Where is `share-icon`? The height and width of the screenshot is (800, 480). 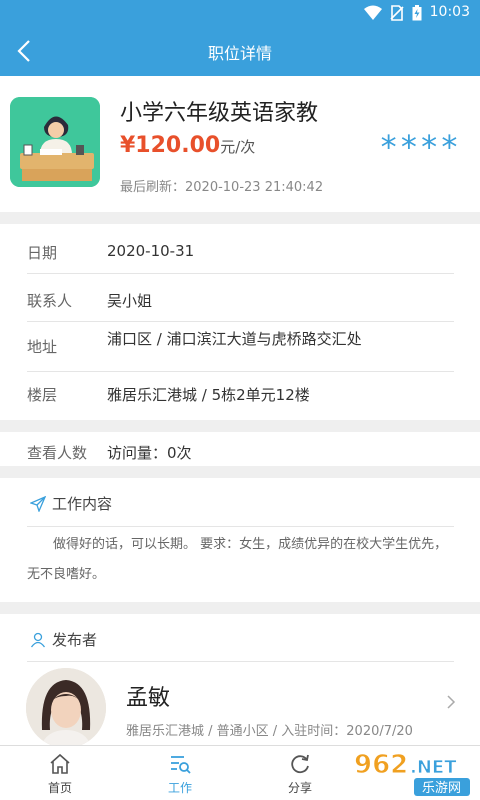
share-icon is located at coordinates (300, 764).